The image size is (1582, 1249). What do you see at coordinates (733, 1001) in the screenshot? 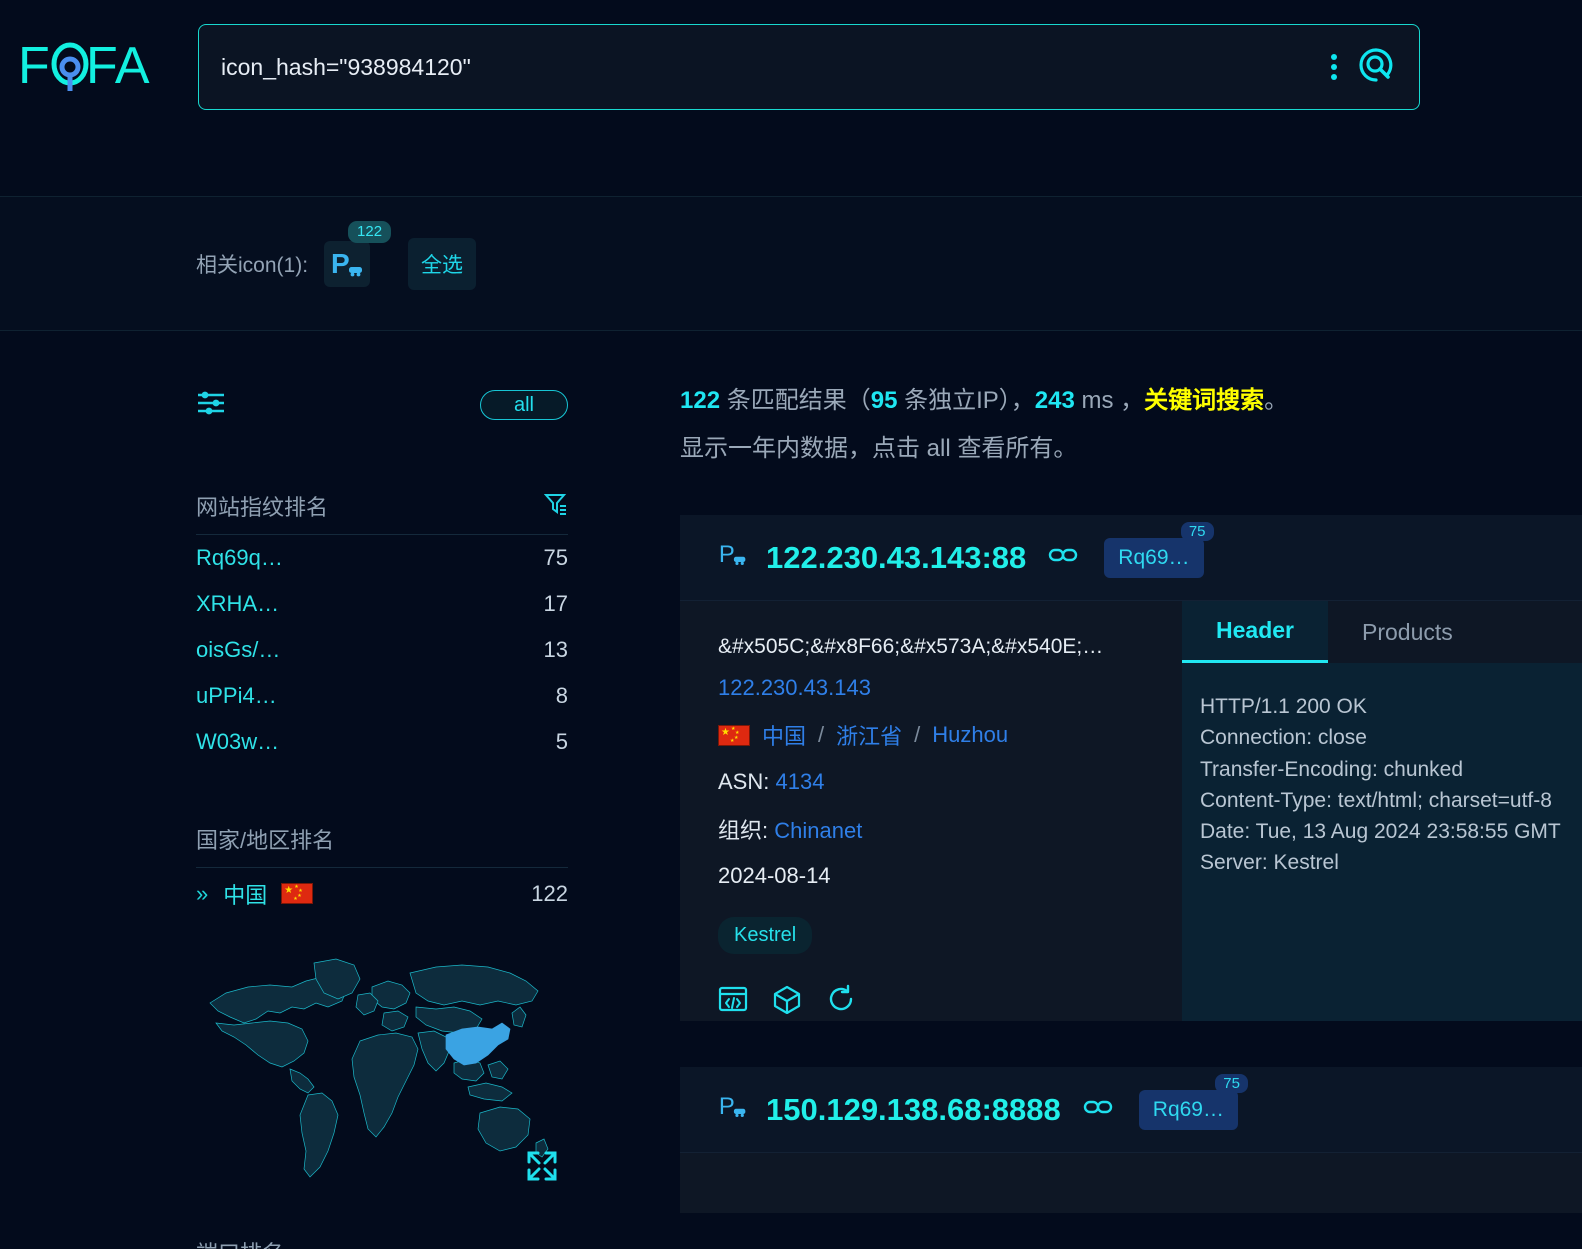
I see `view-source-icon` at bounding box center [733, 1001].